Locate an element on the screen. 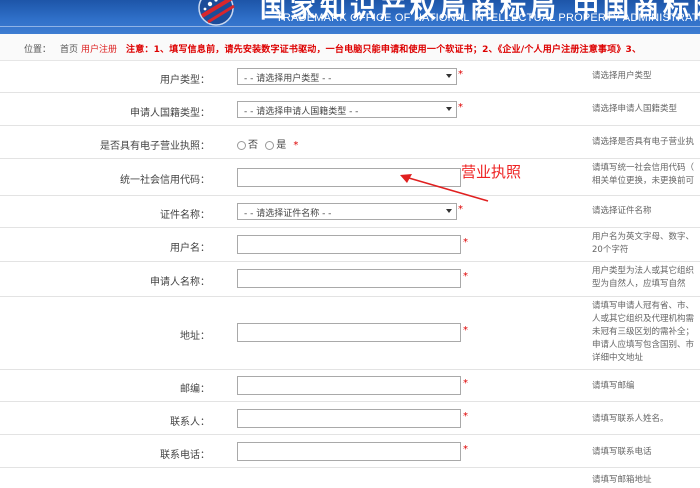  postcode-input is located at coordinates (349, 385).